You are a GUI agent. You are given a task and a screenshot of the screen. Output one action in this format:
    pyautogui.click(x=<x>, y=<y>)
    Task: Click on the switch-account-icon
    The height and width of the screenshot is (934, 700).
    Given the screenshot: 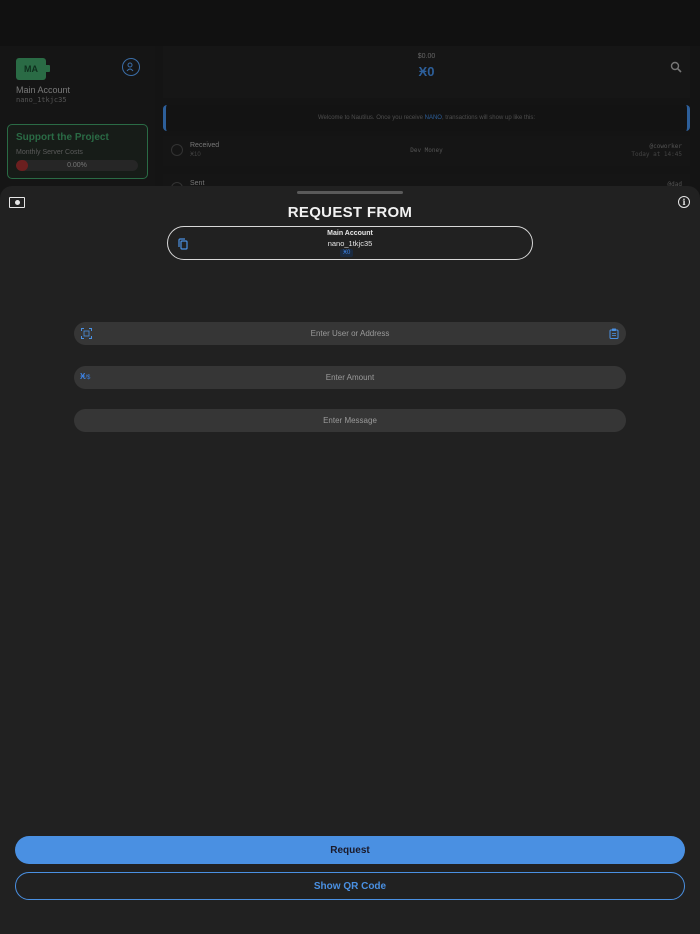 What is the action you would take?
    pyautogui.click(x=131, y=67)
    